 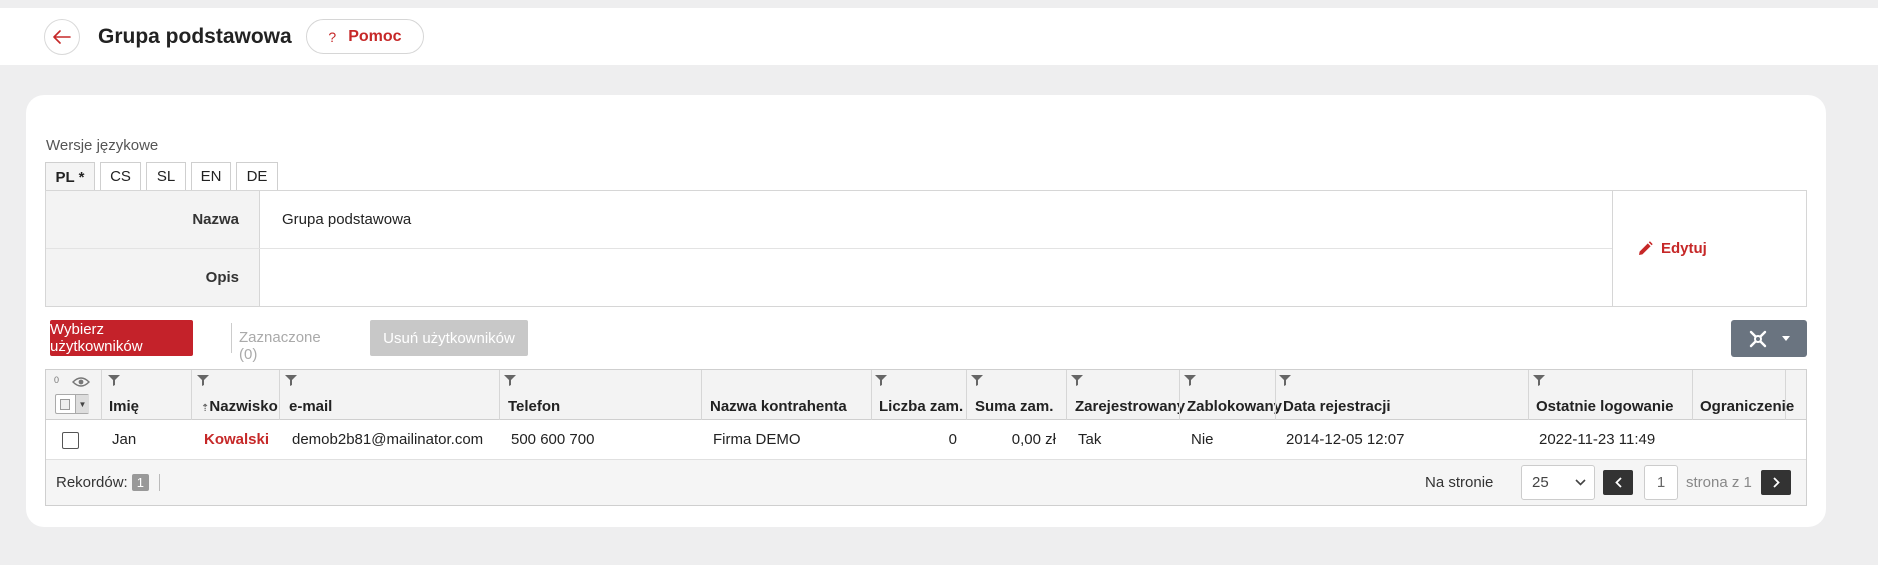 What do you see at coordinates (231, 338) in the screenshot?
I see `toolbar-divider` at bounding box center [231, 338].